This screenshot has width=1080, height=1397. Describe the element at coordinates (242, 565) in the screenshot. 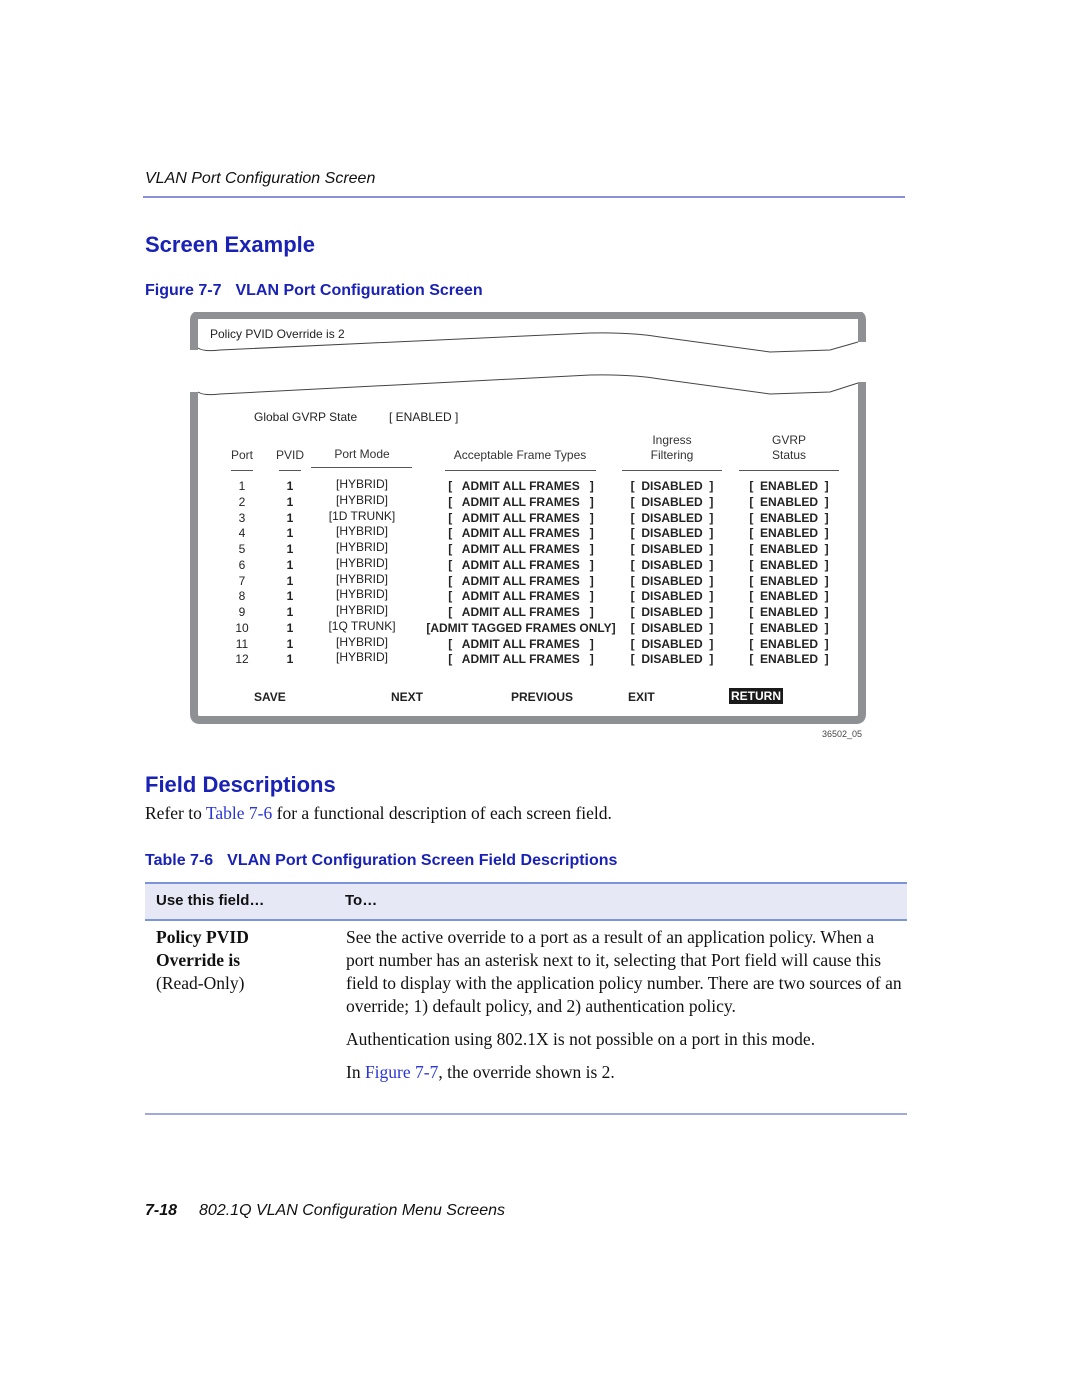

I see `port-cell: 6` at that location.